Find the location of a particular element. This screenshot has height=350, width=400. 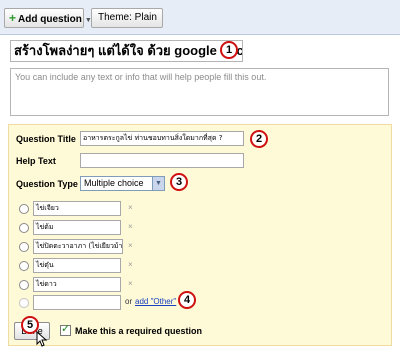

question-type-value: Multiple choice is located at coordinates (114, 183).